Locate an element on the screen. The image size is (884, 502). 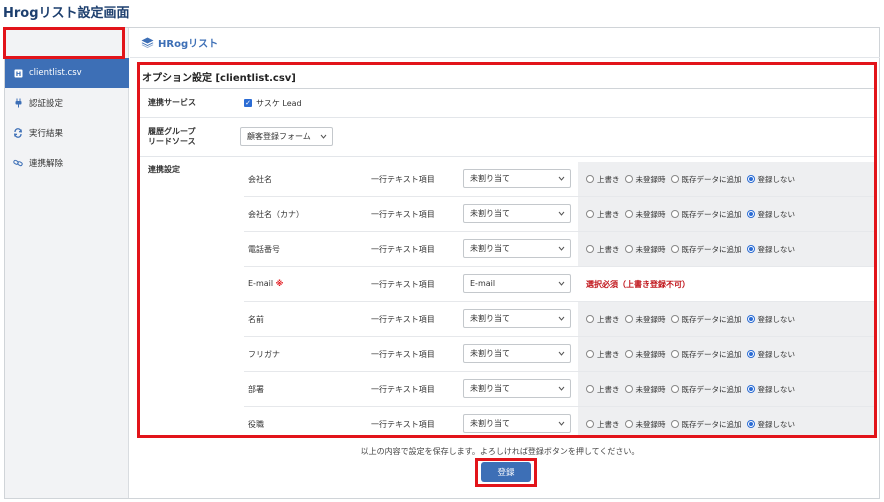
field-name-text: E-mail is located at coordinates (261, 283).